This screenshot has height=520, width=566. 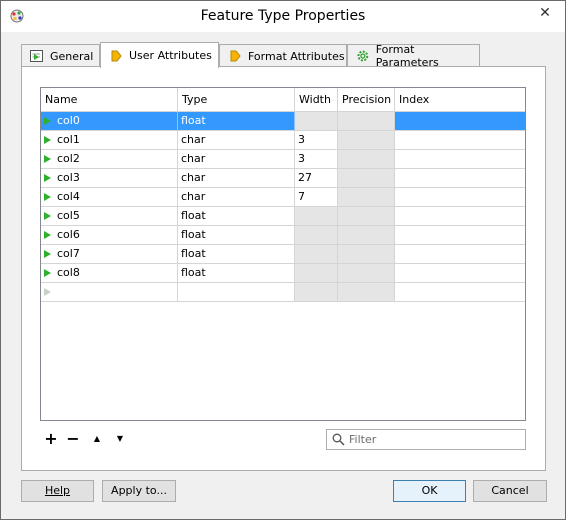 I want to click on add-row-button: +, so click(x=51, y=439).